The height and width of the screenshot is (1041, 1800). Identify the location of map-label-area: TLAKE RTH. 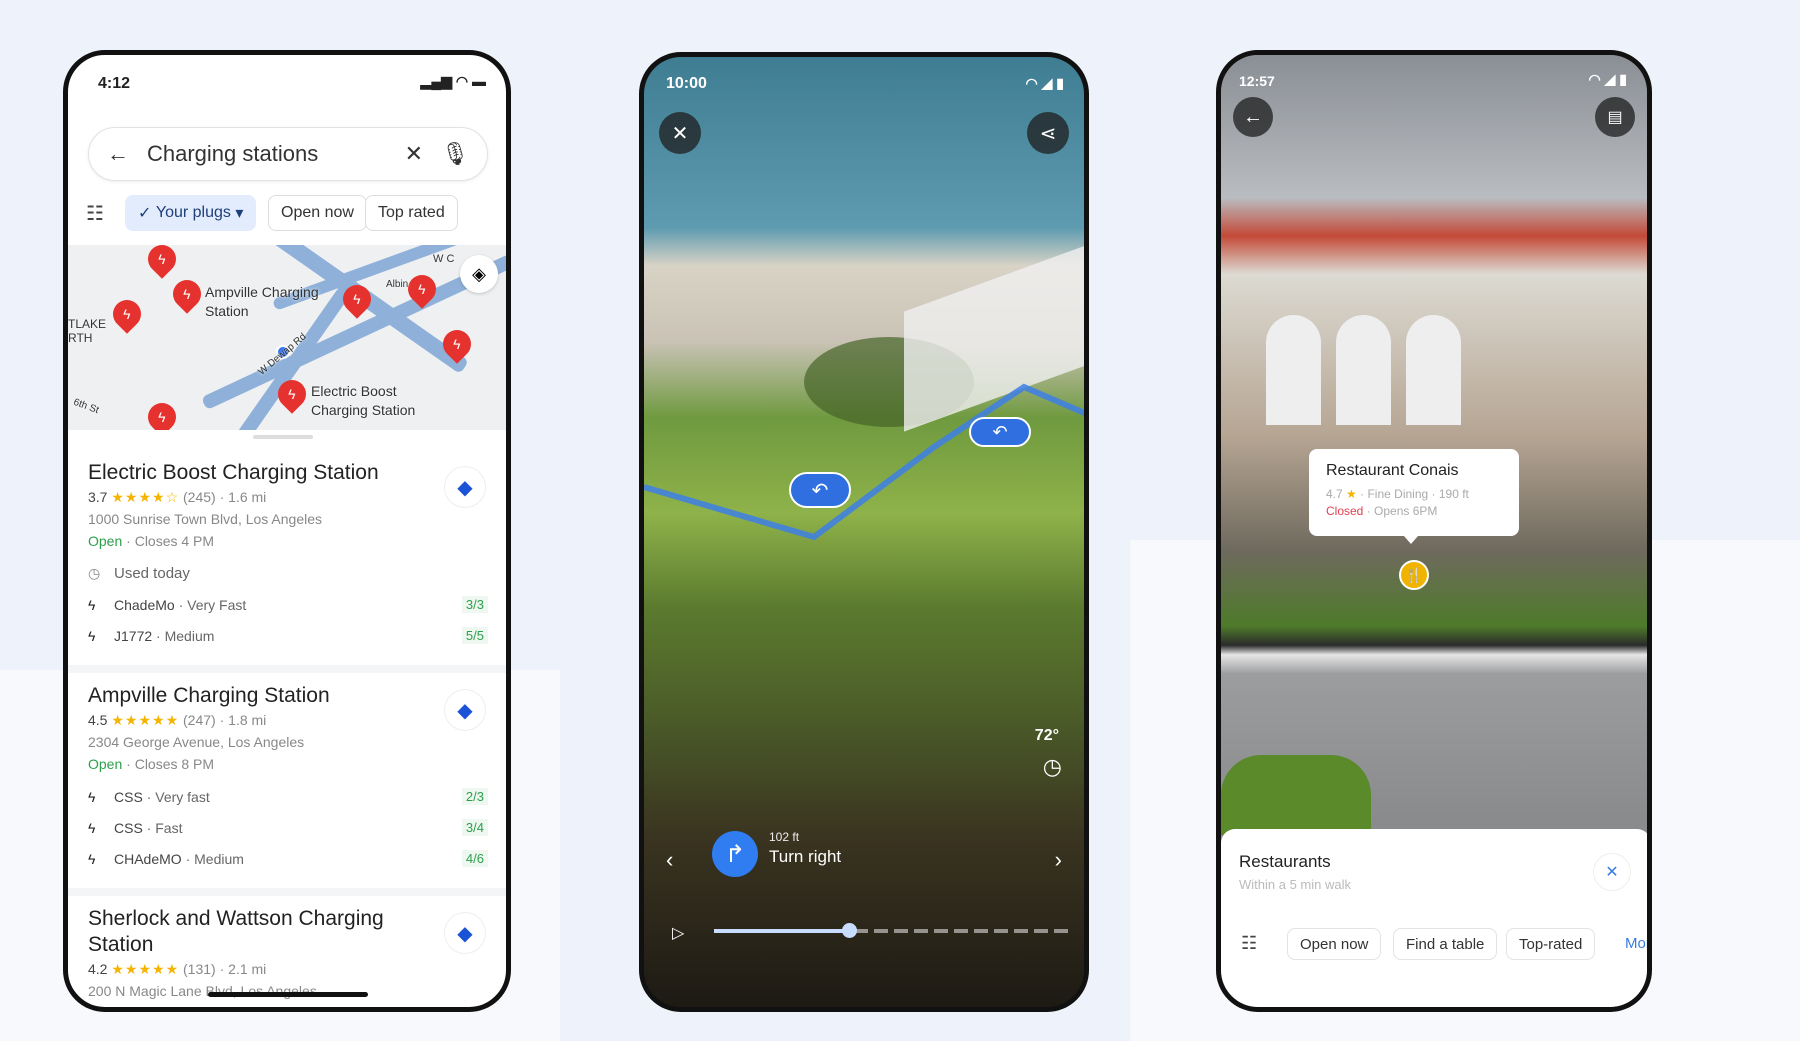
(87, 331).